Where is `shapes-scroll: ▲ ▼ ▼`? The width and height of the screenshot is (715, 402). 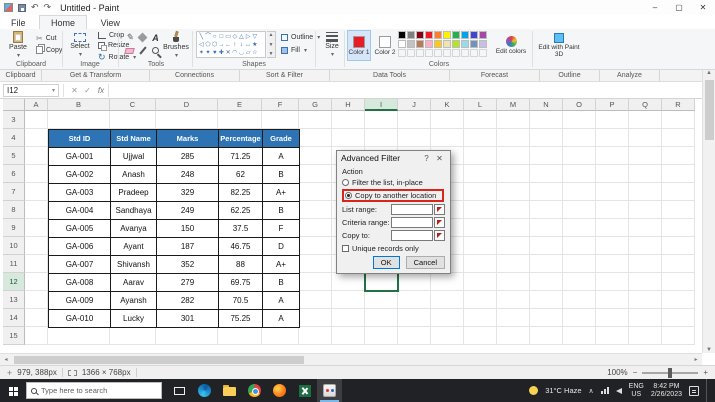 shapes-scroll: ▲ ▼ ▼ is located at coordinates (271, 44).